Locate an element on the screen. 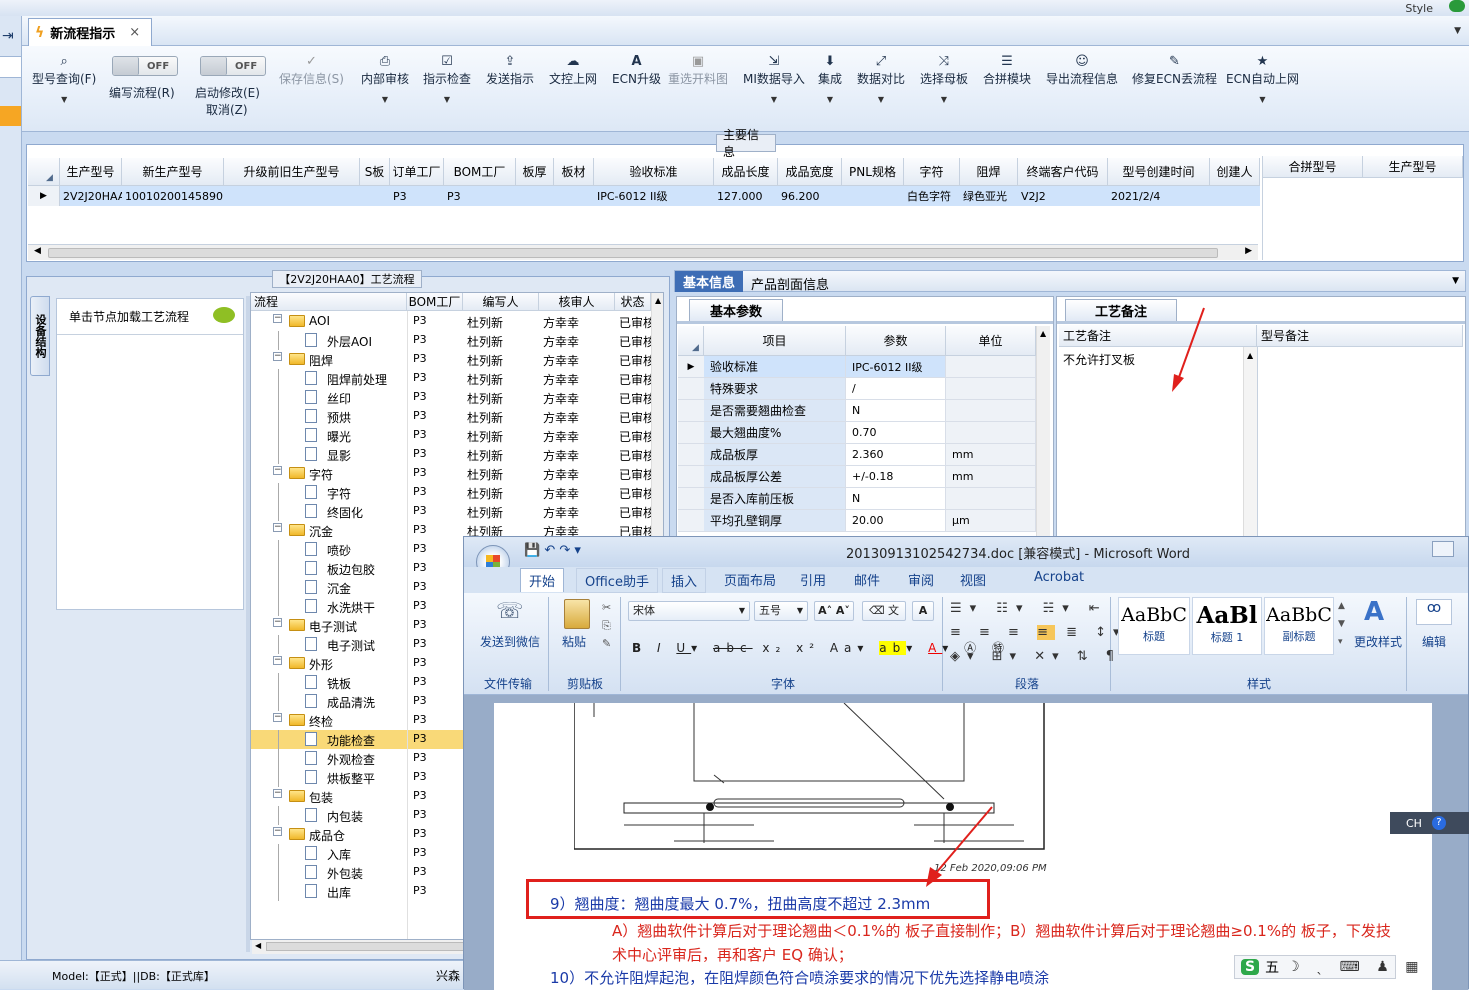 Image resolution: width=1469 pixels, height=990 pixels. style-label: Style is located at coordinates (1419, 8).